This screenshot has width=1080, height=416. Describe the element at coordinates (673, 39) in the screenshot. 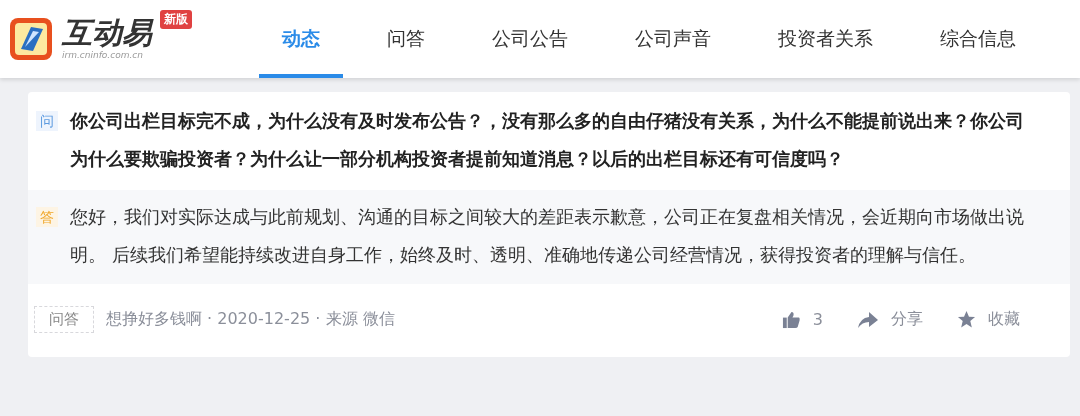

I see `nav-tab: 公司声音` at that location.